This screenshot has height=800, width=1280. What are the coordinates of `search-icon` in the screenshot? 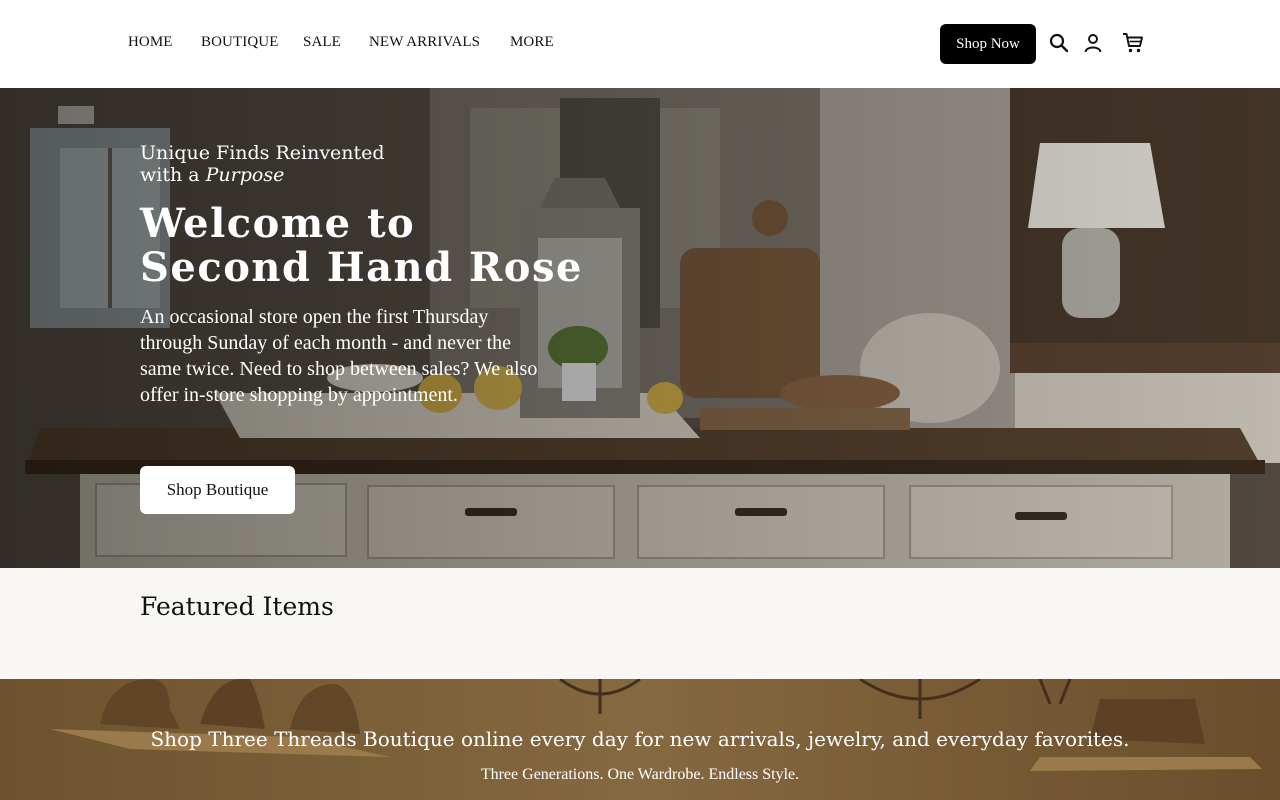 It's located at (1059, 43).